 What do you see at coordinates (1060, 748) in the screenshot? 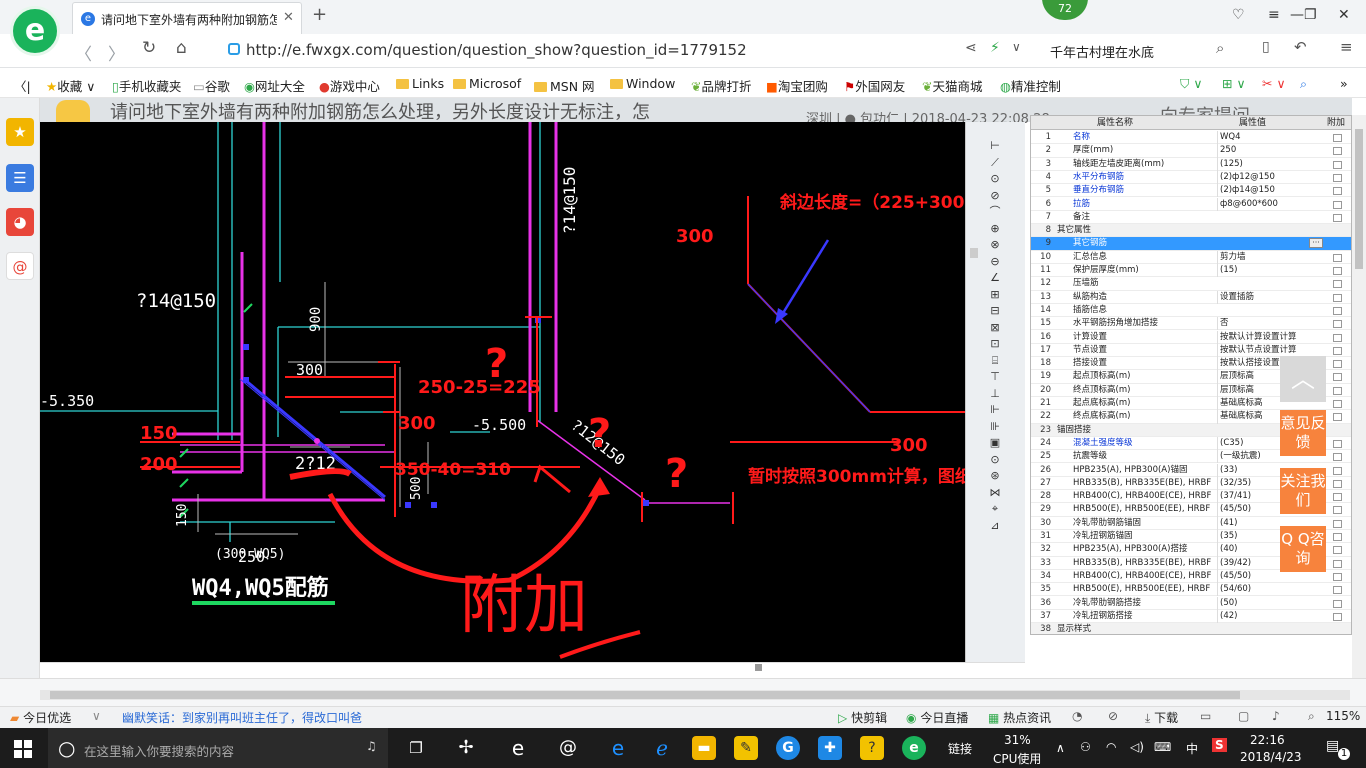
I see `chevron-up-icon: ∧` at bounding box center [1060, 748].